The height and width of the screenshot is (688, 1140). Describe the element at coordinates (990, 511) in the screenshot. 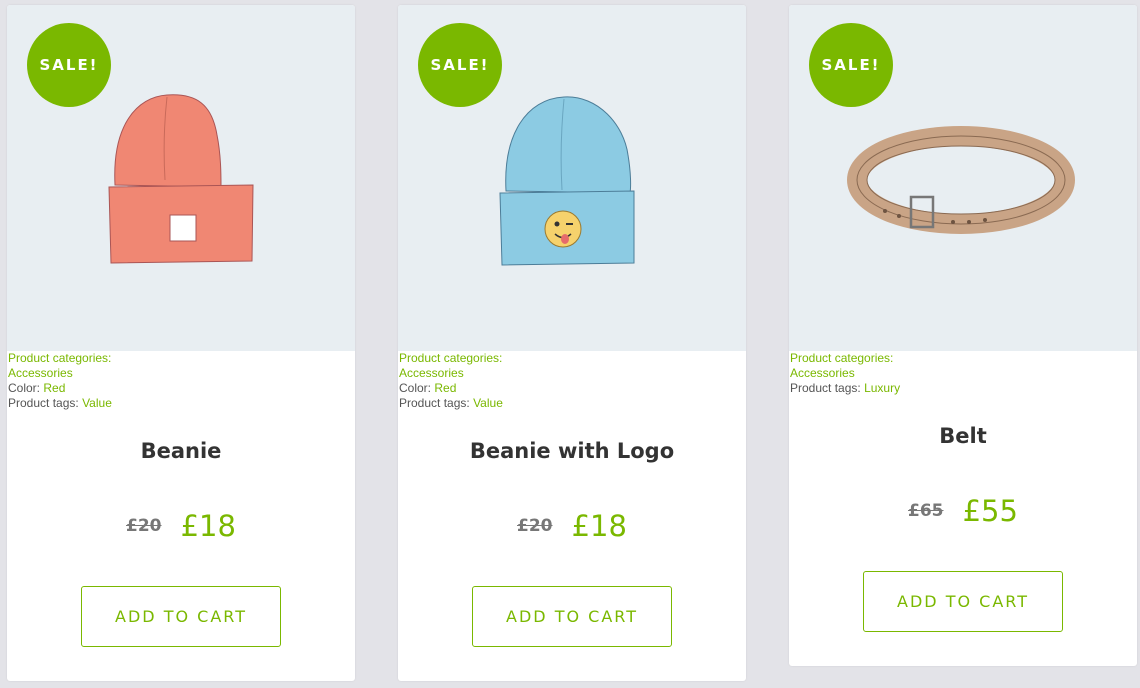

I see `sale-price: £55` at that location.